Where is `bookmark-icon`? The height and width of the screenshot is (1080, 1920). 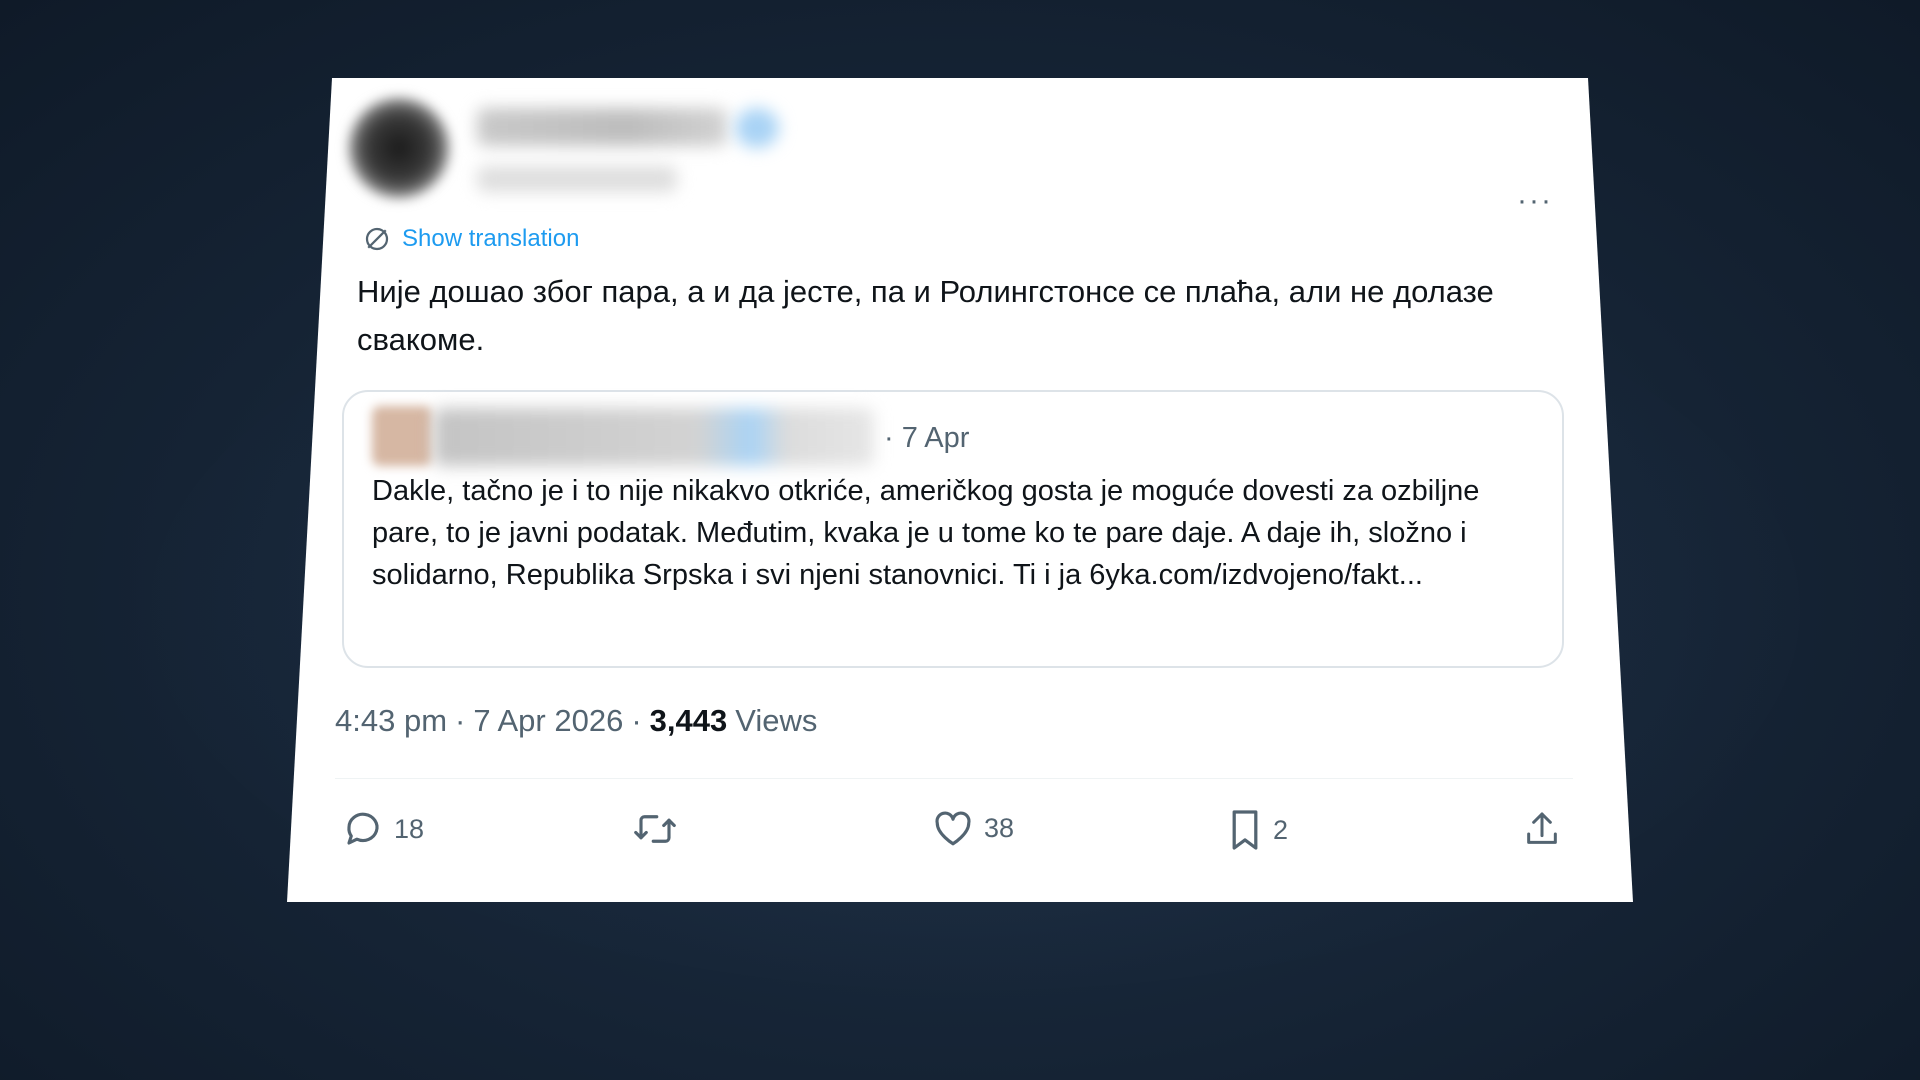
bookmark-icon is located at coordinates (1245, 830).